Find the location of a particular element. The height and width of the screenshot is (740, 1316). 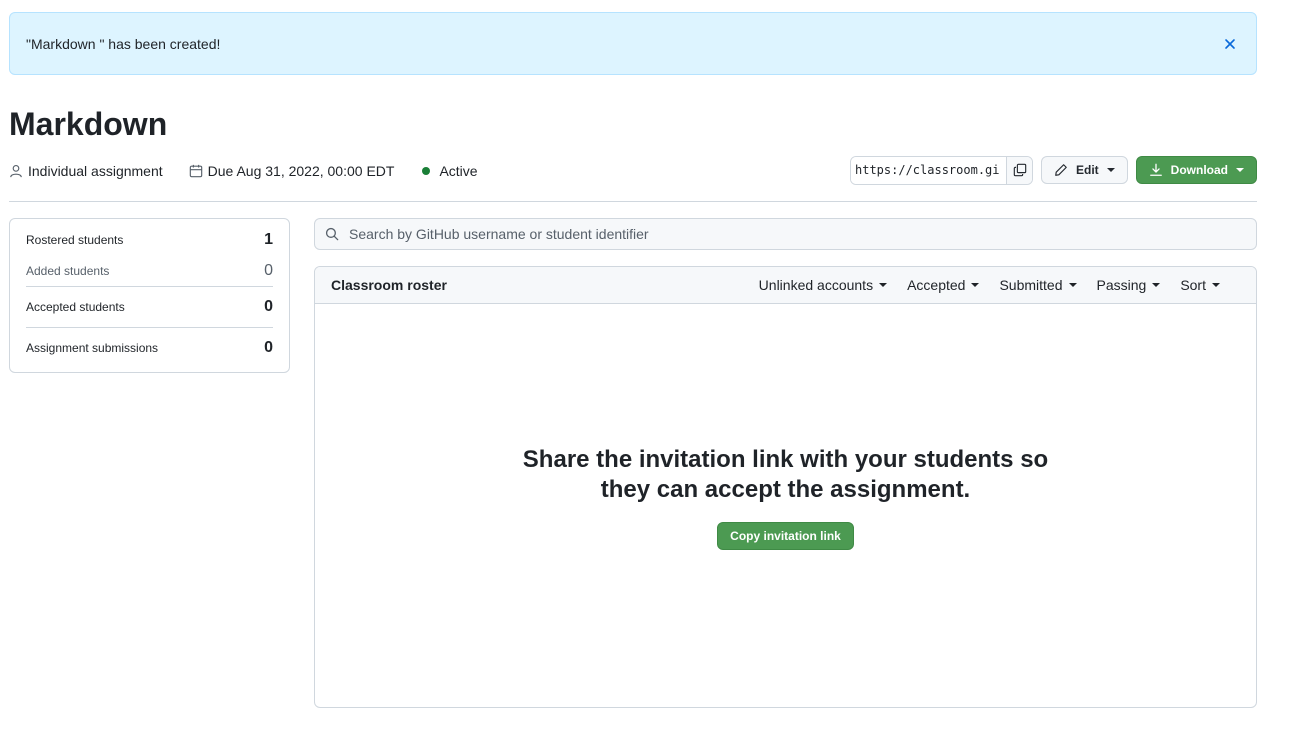

invite-url-field: https://classroom.gi is located at coordinates (928, 170).